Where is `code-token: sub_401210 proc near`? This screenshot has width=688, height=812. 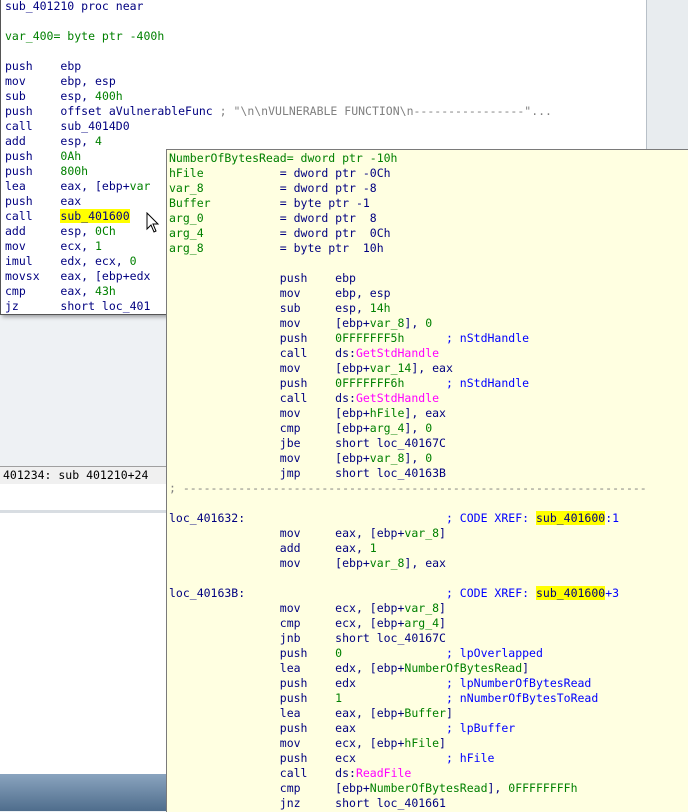 code-token: sub_401210 proc near is located at coordinates (74, 6).